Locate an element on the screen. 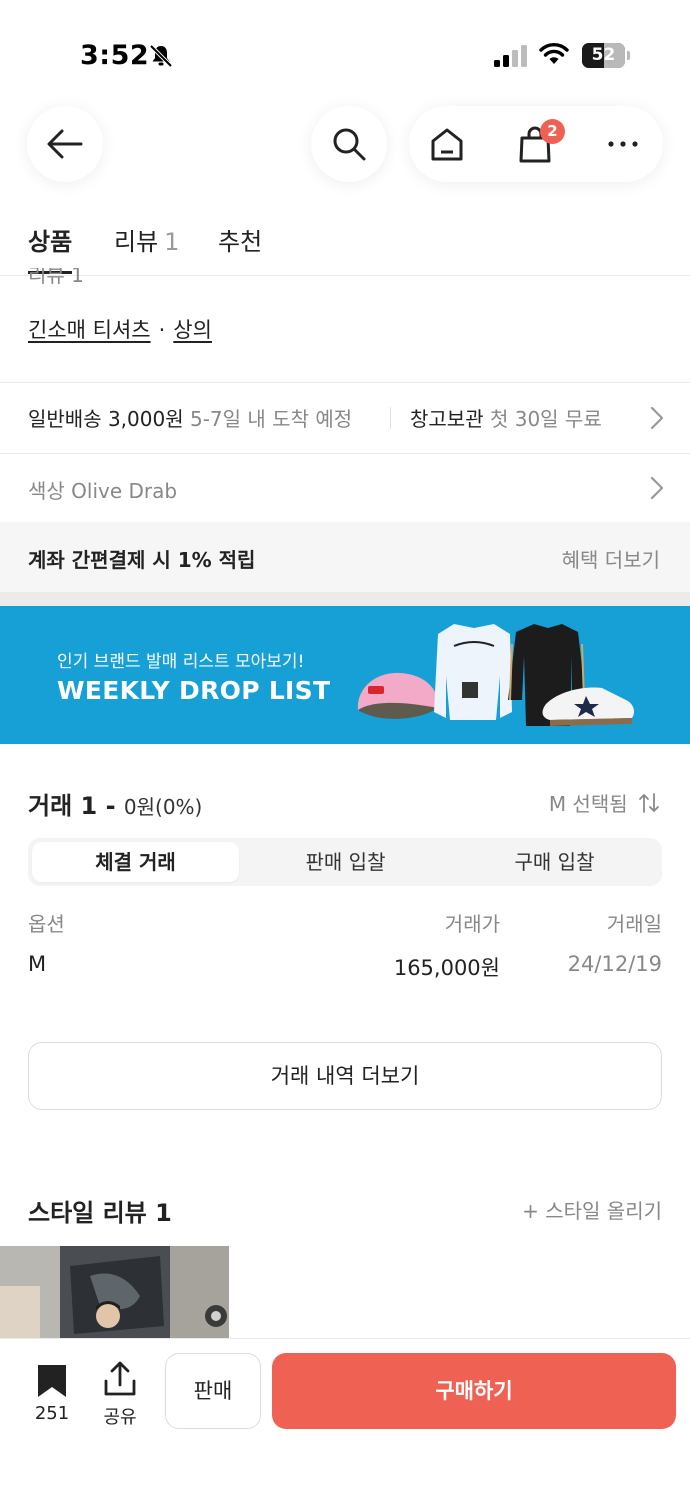 This screenshot has width=690, height=1500. trade-row-option: M is located at coordinates (37, 964).